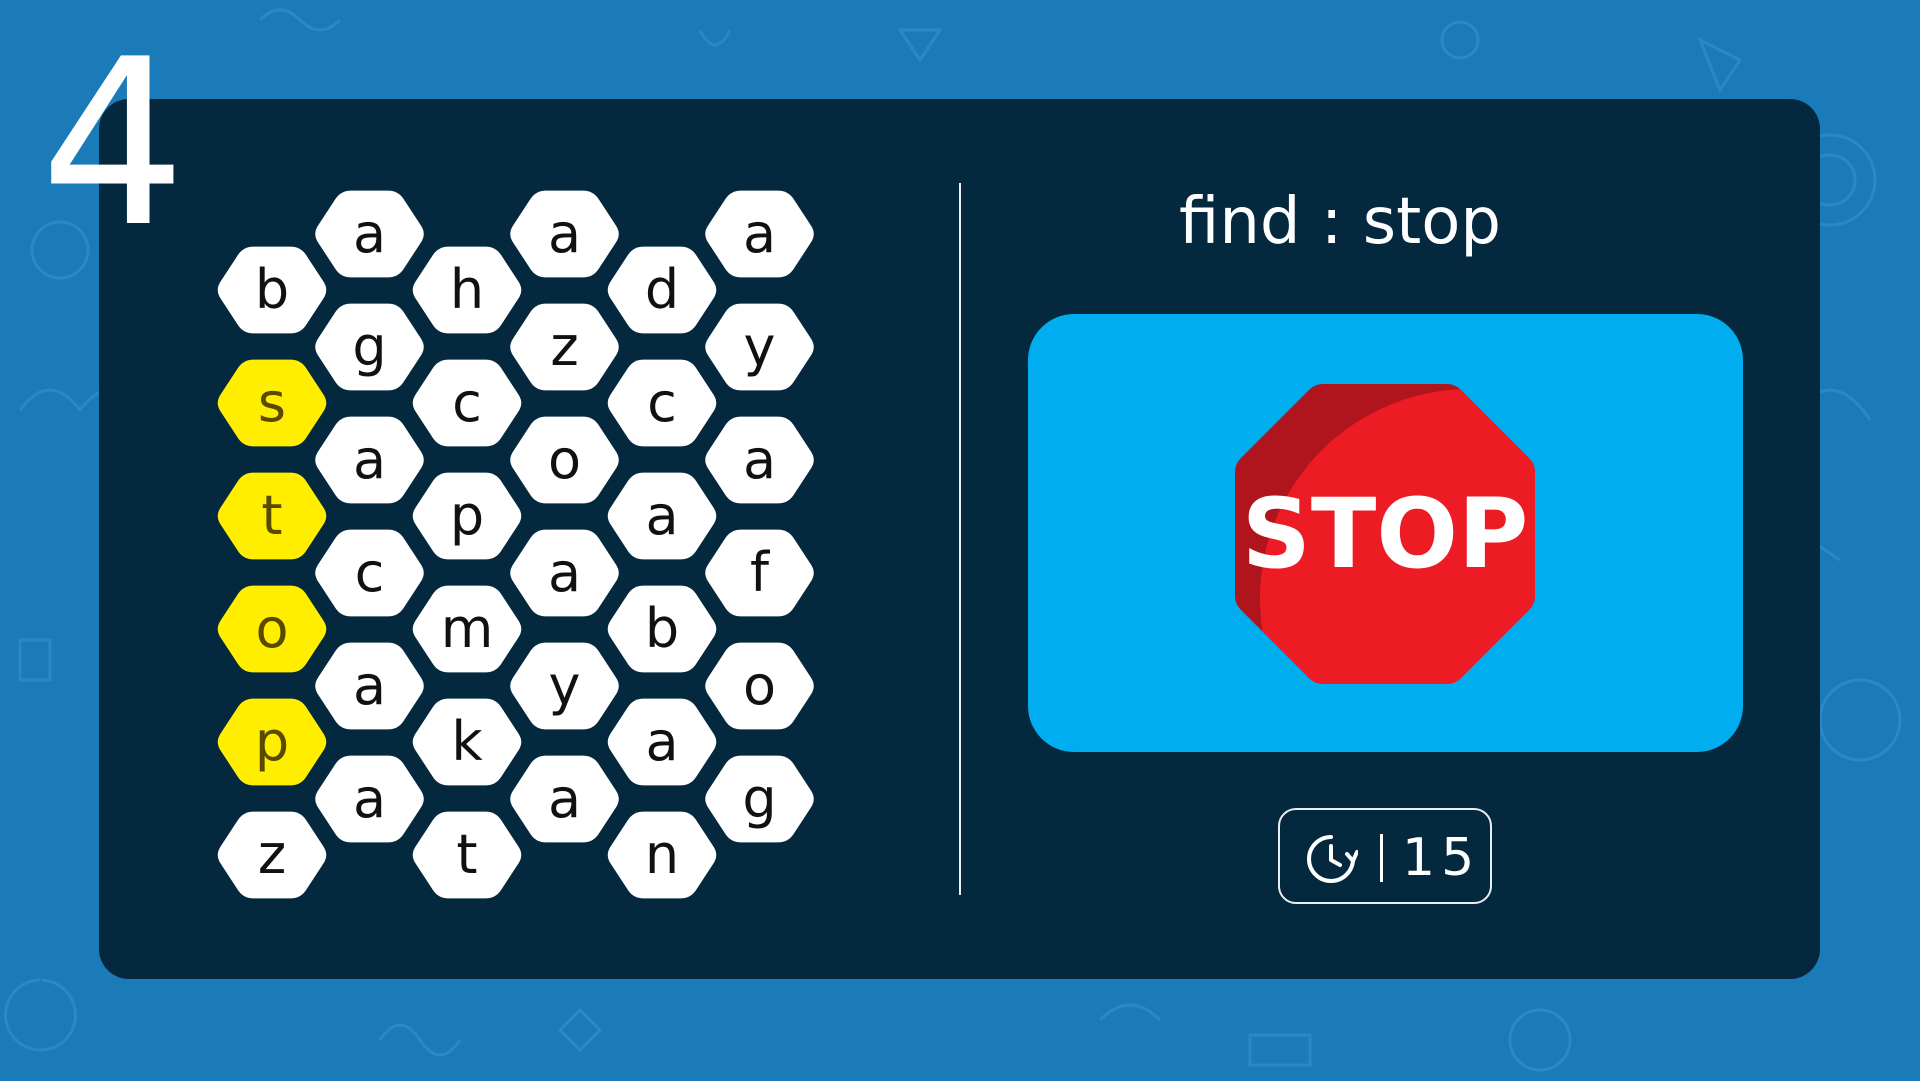 This screenshot has width=1920, height=1081. I want to click on letter-tile-found: o, so click(272, 629).